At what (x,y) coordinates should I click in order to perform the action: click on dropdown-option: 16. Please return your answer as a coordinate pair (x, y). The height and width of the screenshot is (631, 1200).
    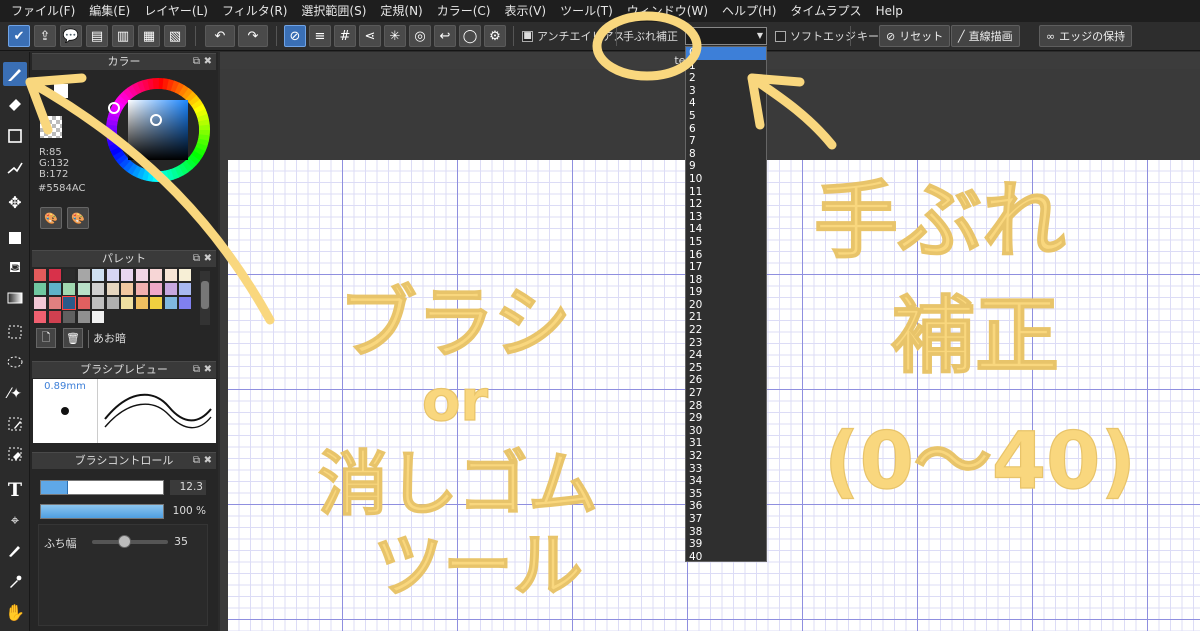
    Looking at the image, I should click on (726, 255).